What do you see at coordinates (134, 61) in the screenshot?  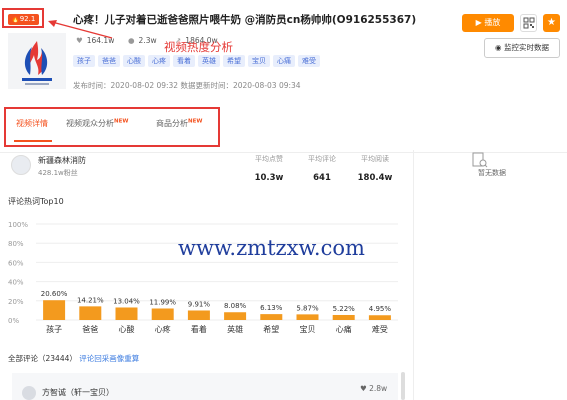 I see `tag-item: 心酸` at bounding box center [134, 61].